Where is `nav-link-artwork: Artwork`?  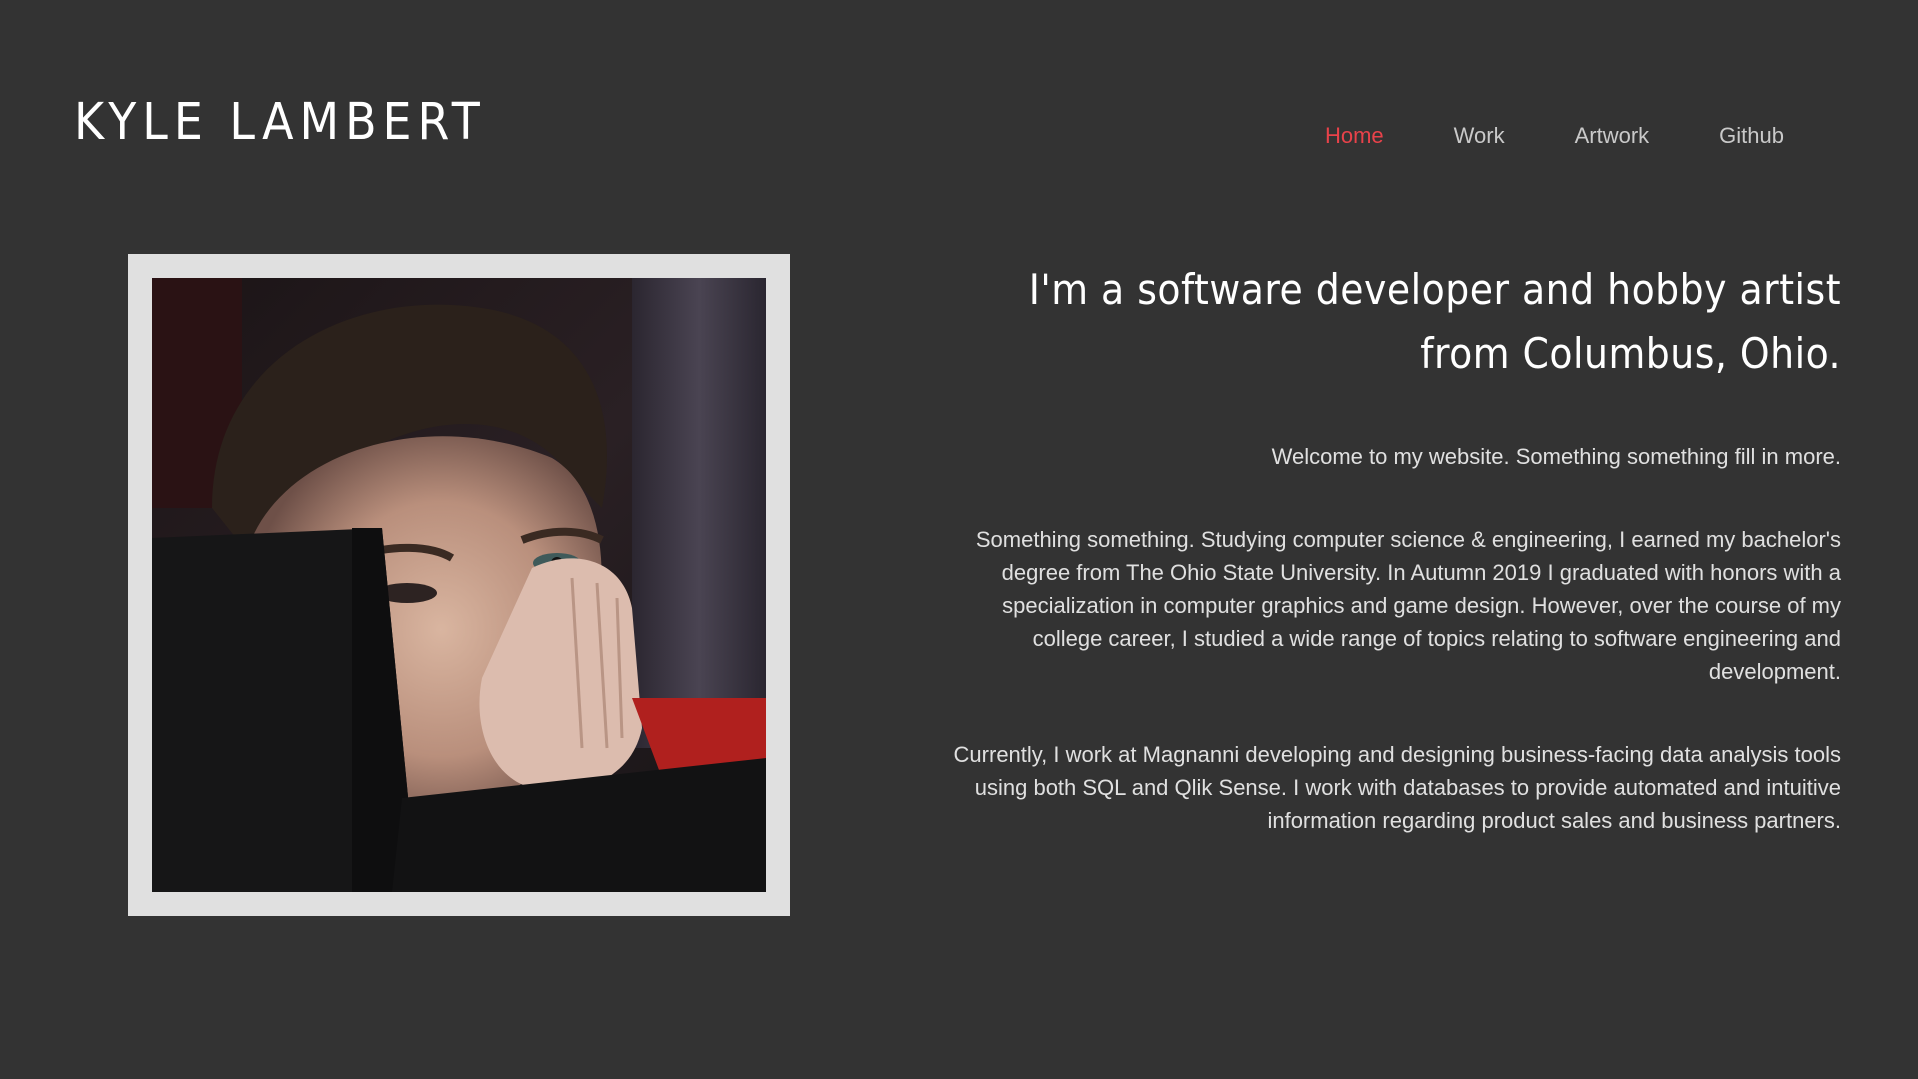
nav-link-artwork: Artwork is located at coordinates (1612, 136).